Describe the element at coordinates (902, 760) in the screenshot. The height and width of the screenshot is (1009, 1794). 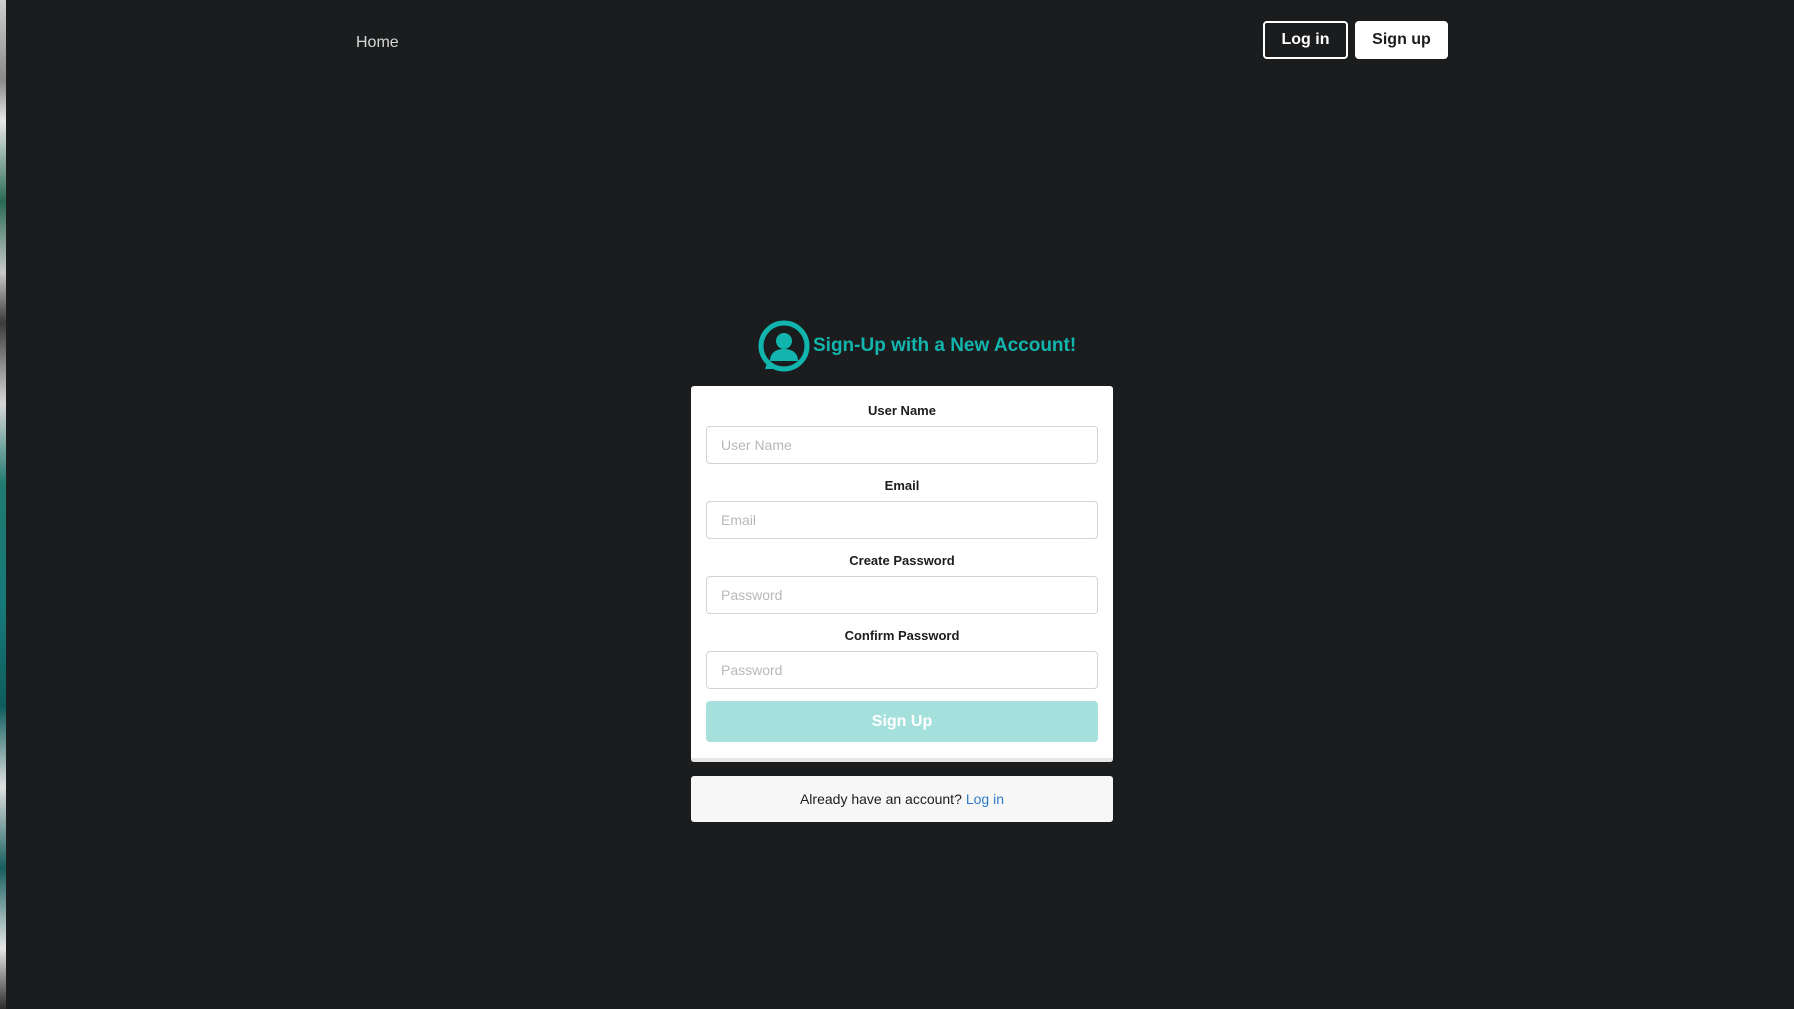
I see `card-divider` at that location.